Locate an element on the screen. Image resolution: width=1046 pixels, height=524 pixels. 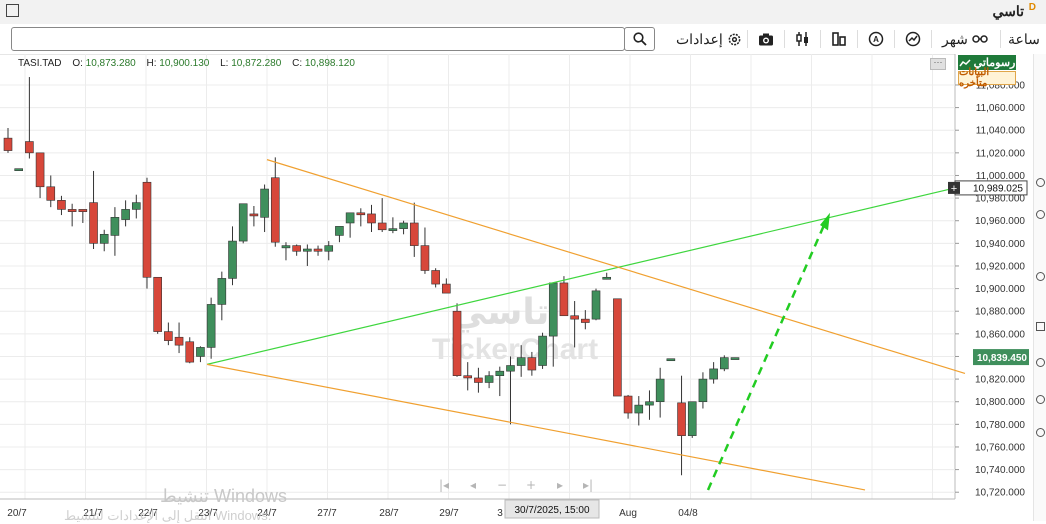
y-tick-label: 11,000.000 is located at coordinates (1001, 176).